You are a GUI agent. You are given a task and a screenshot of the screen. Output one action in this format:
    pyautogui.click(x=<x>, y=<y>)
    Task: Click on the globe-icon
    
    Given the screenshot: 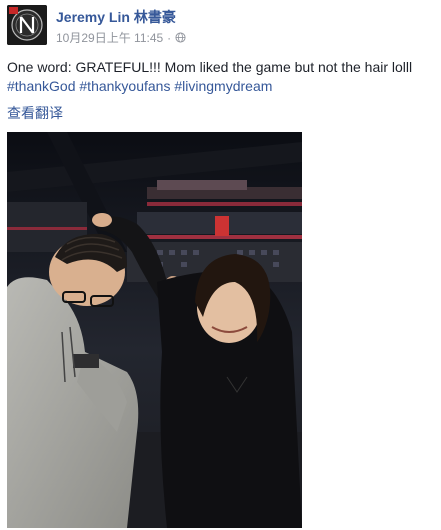 What is the action you would take?
    pyautogui.click(x=180, y=37)
    